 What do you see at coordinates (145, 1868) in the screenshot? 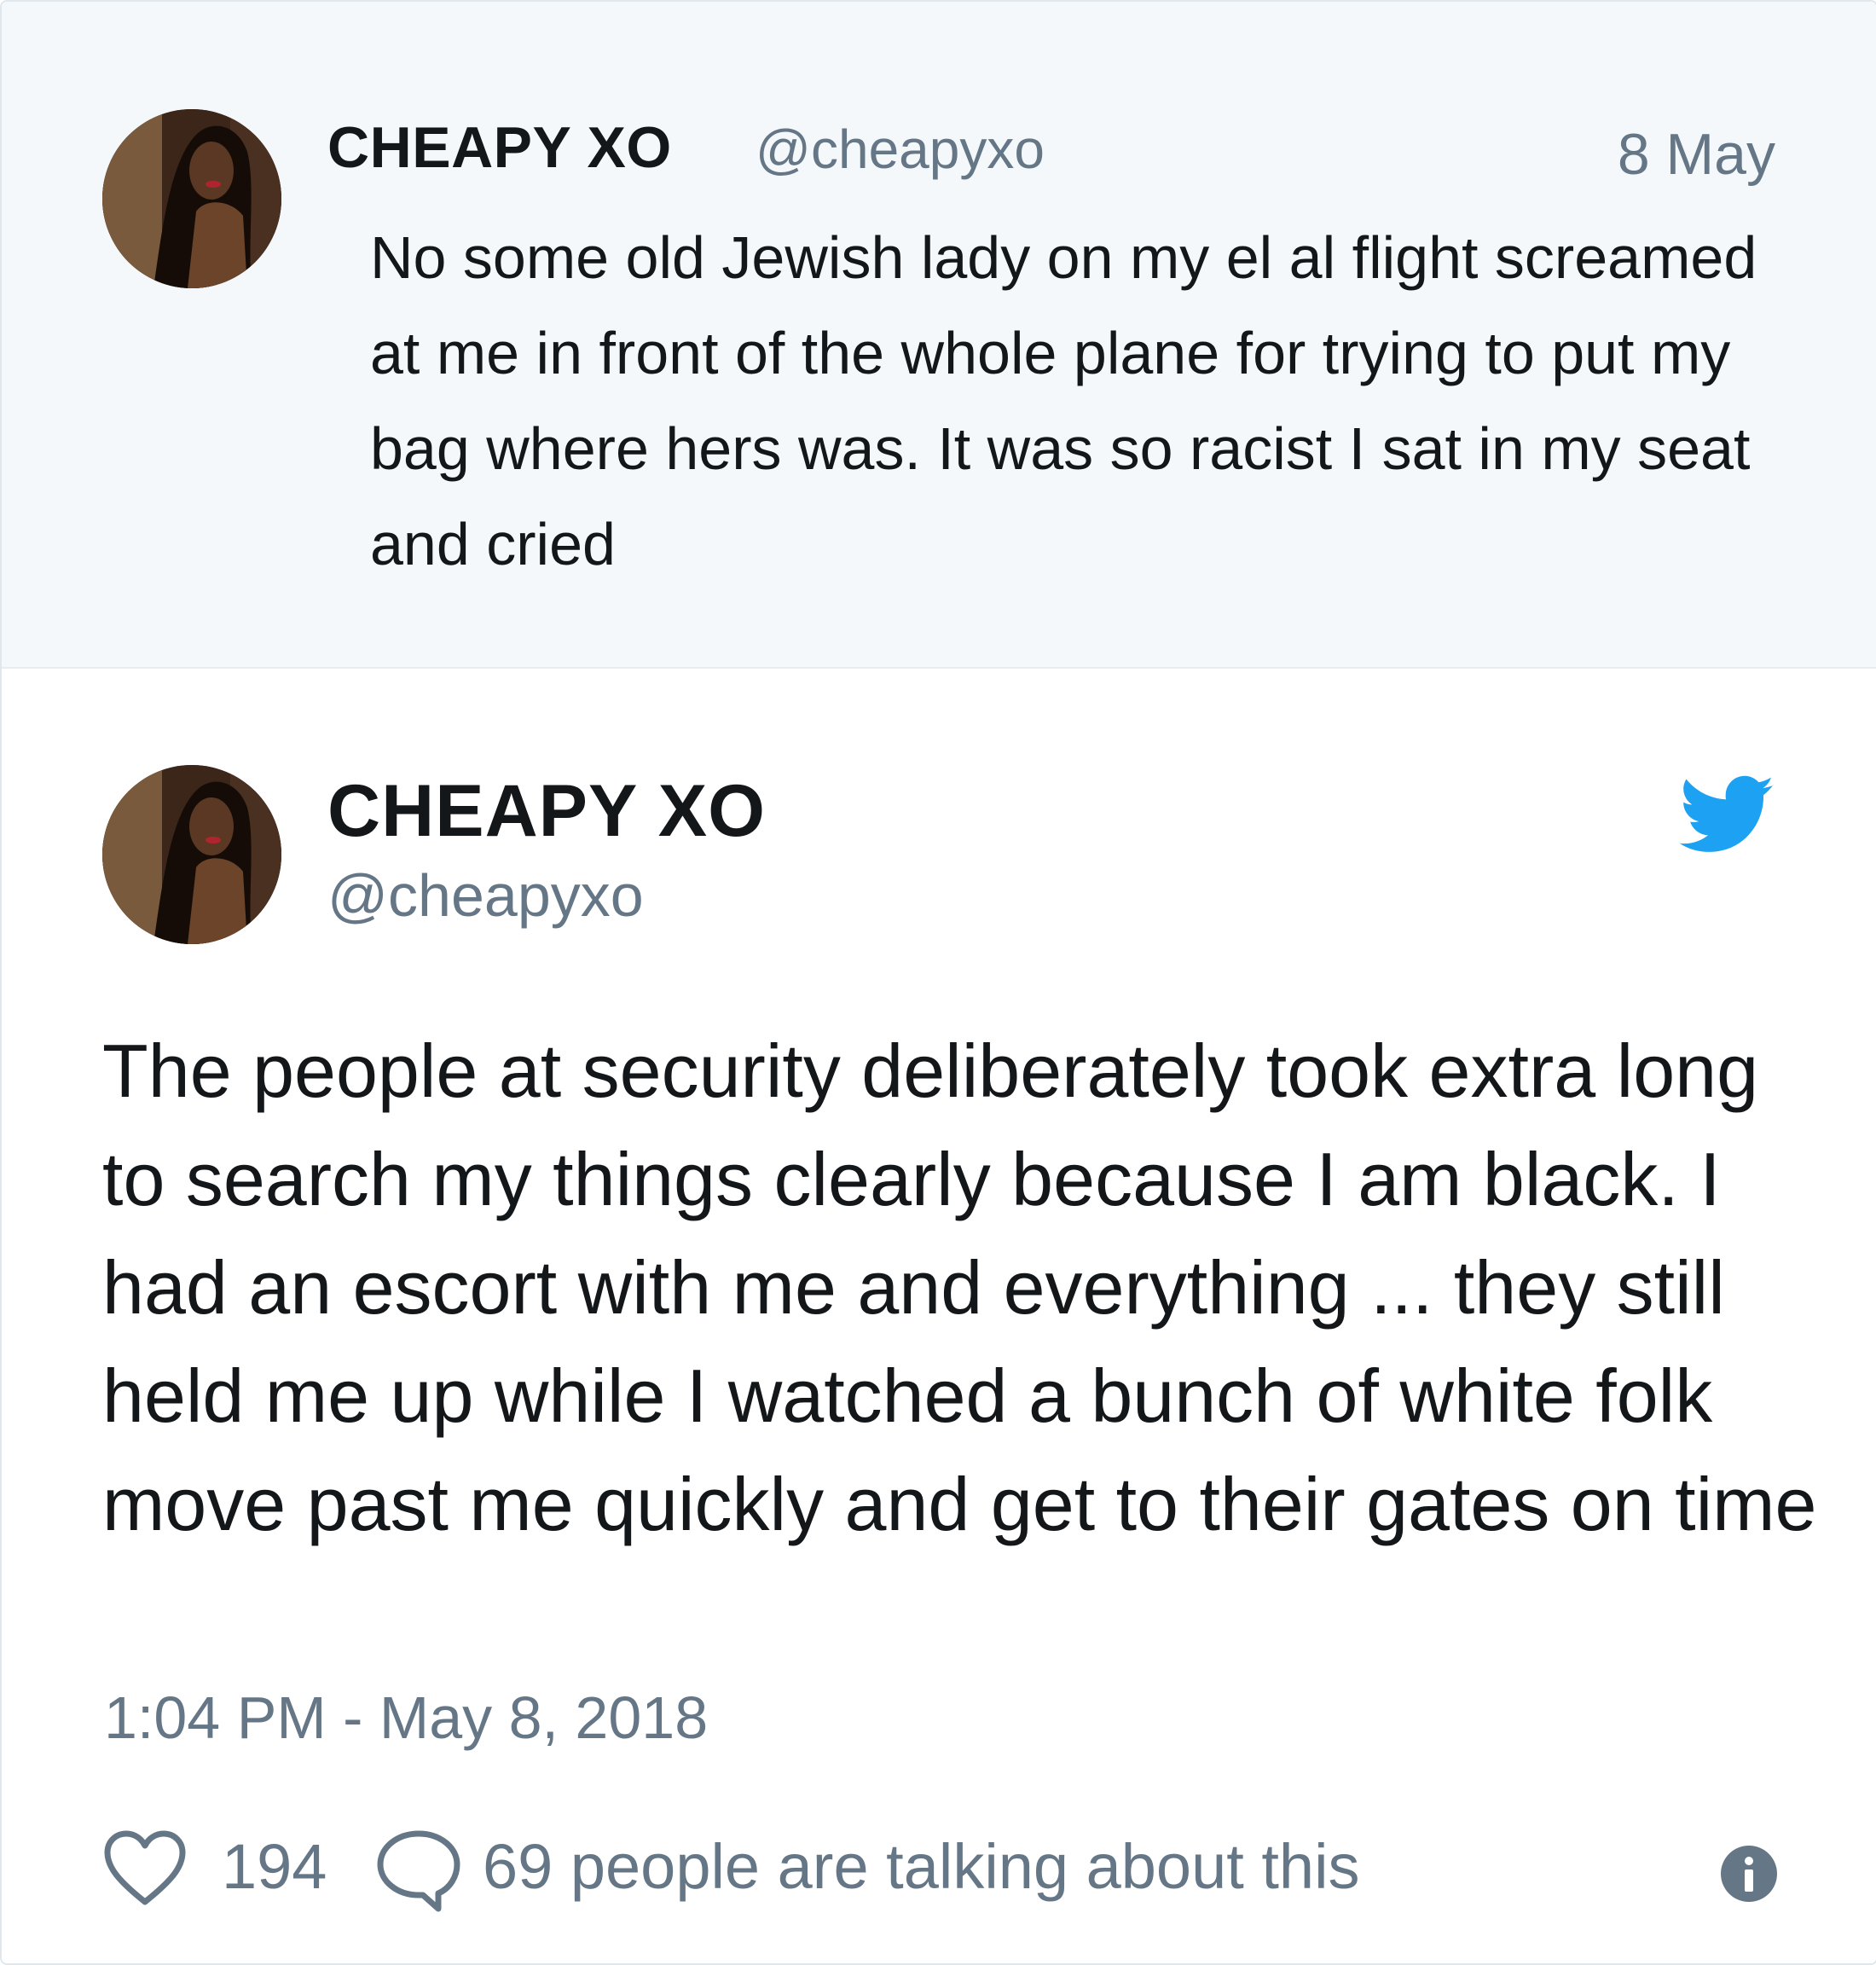
I see `heart-icon` at bounding box center [145, 1868].